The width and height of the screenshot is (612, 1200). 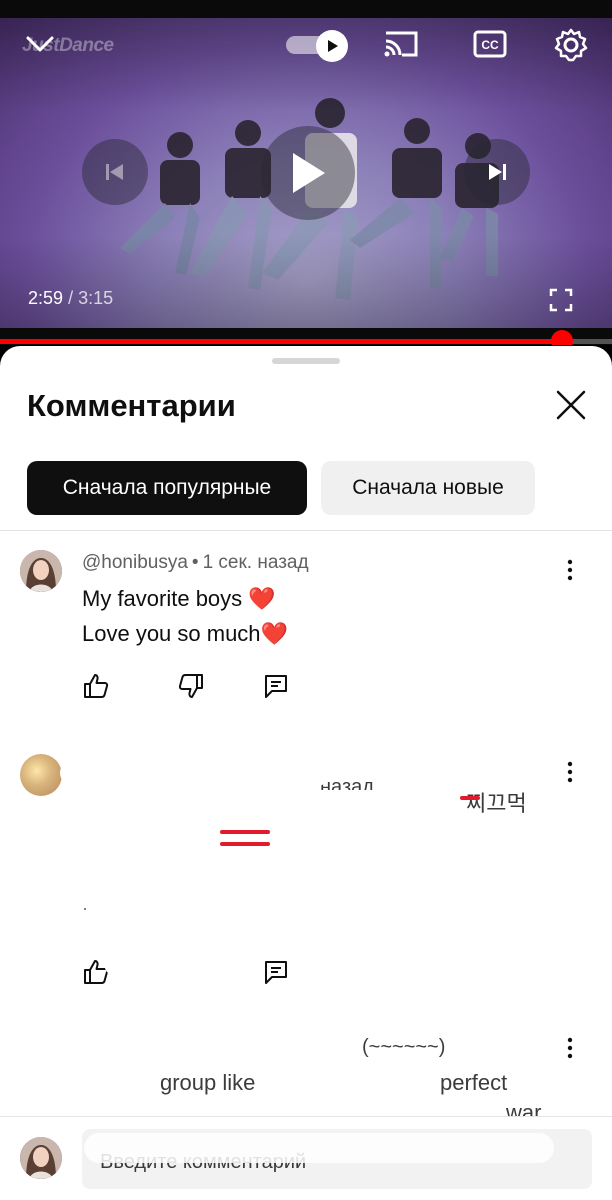 What do you see at coordinates (255, 562) in the screenshot?
I see `comment-time: 1 сек. назад` at bounding box center [255, 562].